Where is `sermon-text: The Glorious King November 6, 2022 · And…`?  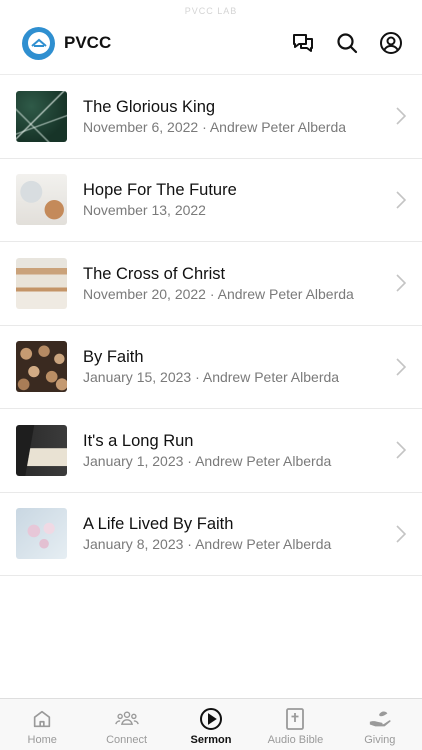
sermon-text: The Glorious King November 6, 2022 · And… is located at coordinates (237, 116).